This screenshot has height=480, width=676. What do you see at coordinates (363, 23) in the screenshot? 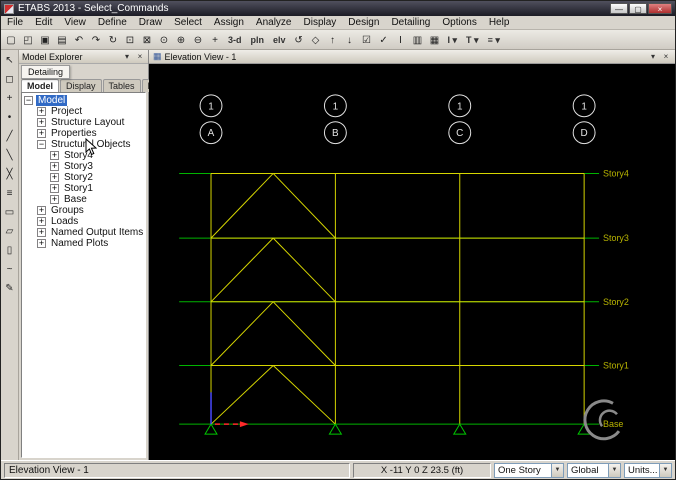
I see `menu-design: Design` at bounding box center [363, 23].